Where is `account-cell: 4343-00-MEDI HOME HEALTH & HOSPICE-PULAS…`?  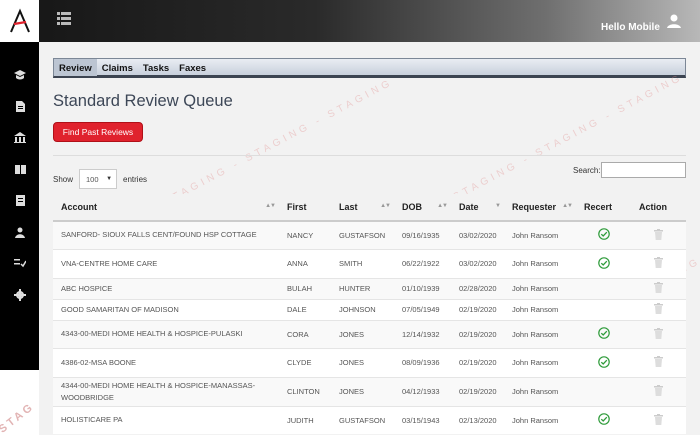 account-cell: 4343-00-MEDI HOME HEALTH & HOSPICE-PULAS… is located at coordinates (166, 333).